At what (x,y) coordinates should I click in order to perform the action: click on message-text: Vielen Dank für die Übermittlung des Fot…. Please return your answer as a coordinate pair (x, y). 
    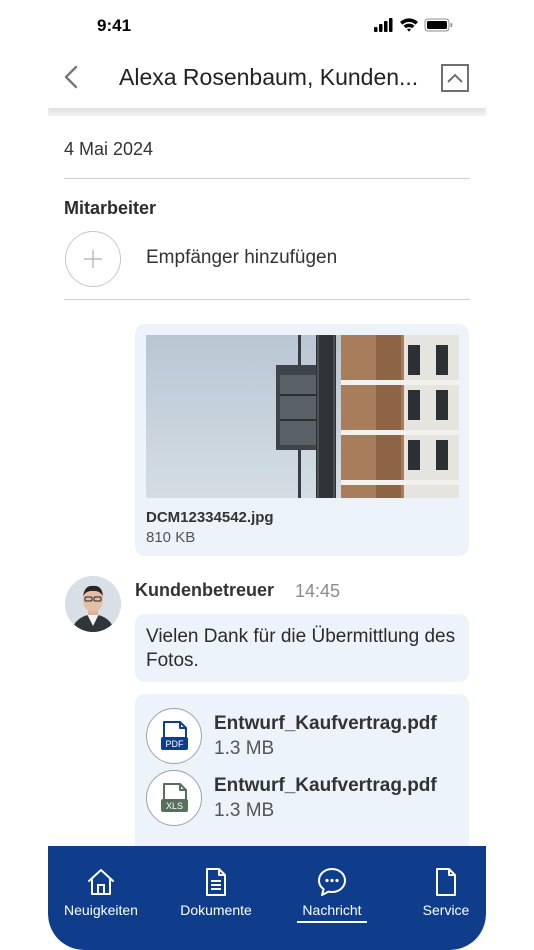
    Looking at the image, I should click on (301, 648).